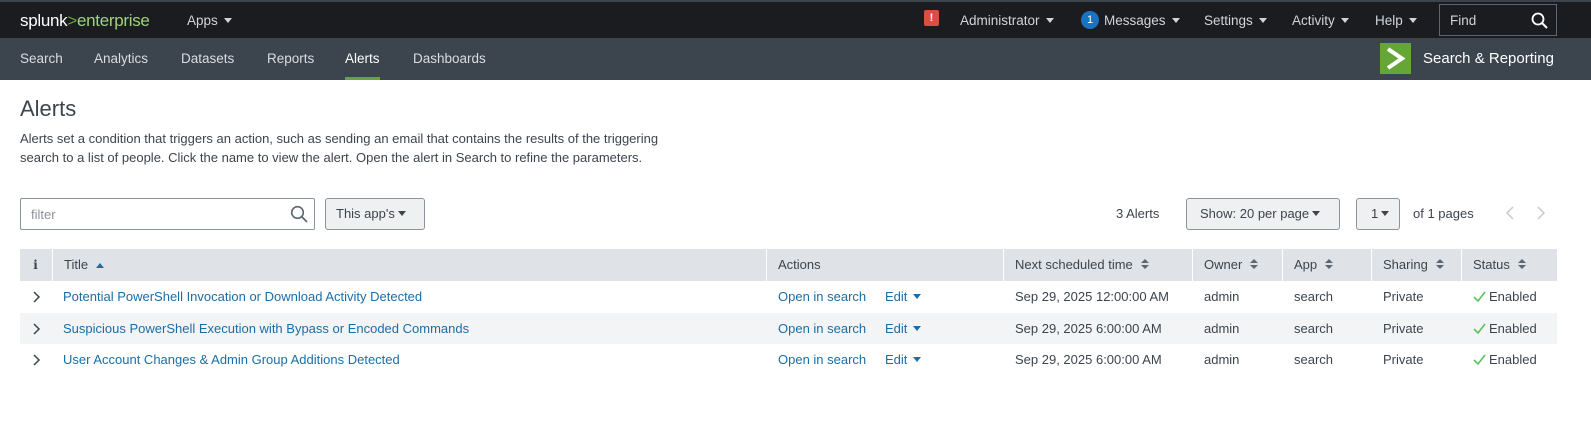 The image size is (1591, 443). Describe the element at coordinates (449, 59) in the screenshot. I see `tab-dashboards: Dashboards` at that location.